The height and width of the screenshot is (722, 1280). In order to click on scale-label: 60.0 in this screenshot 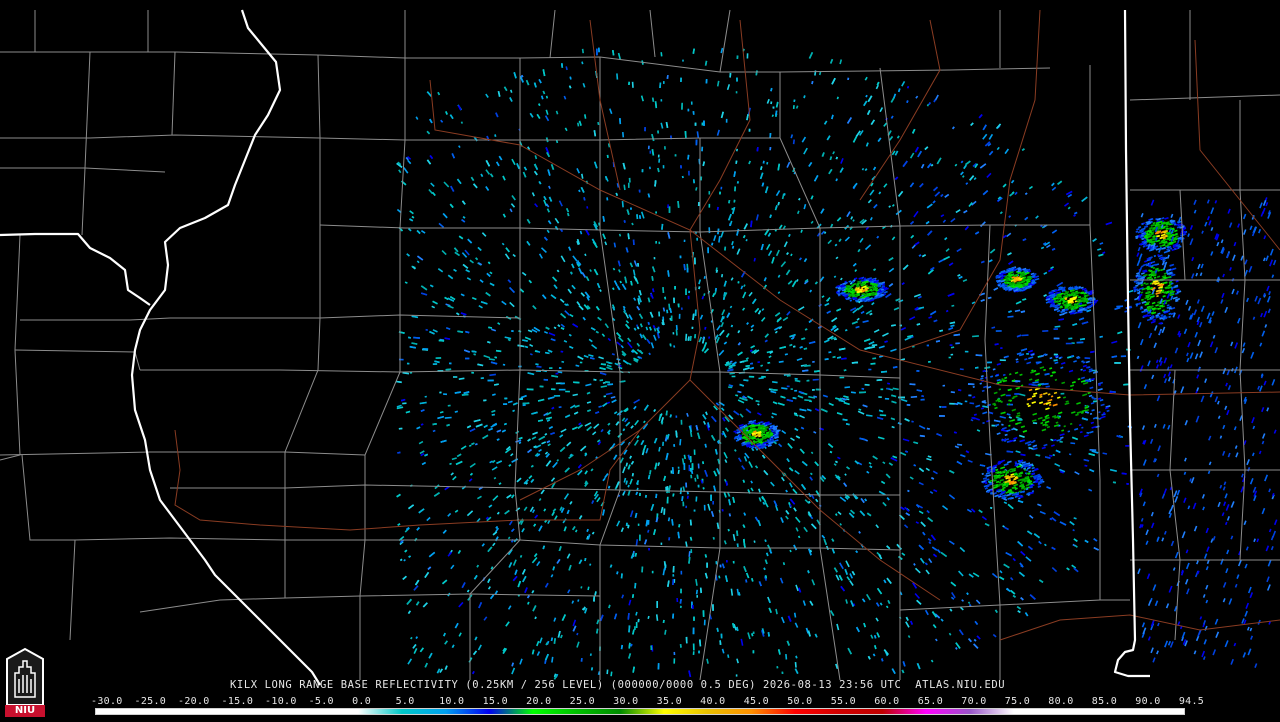, I will do `click(886, 702)`.